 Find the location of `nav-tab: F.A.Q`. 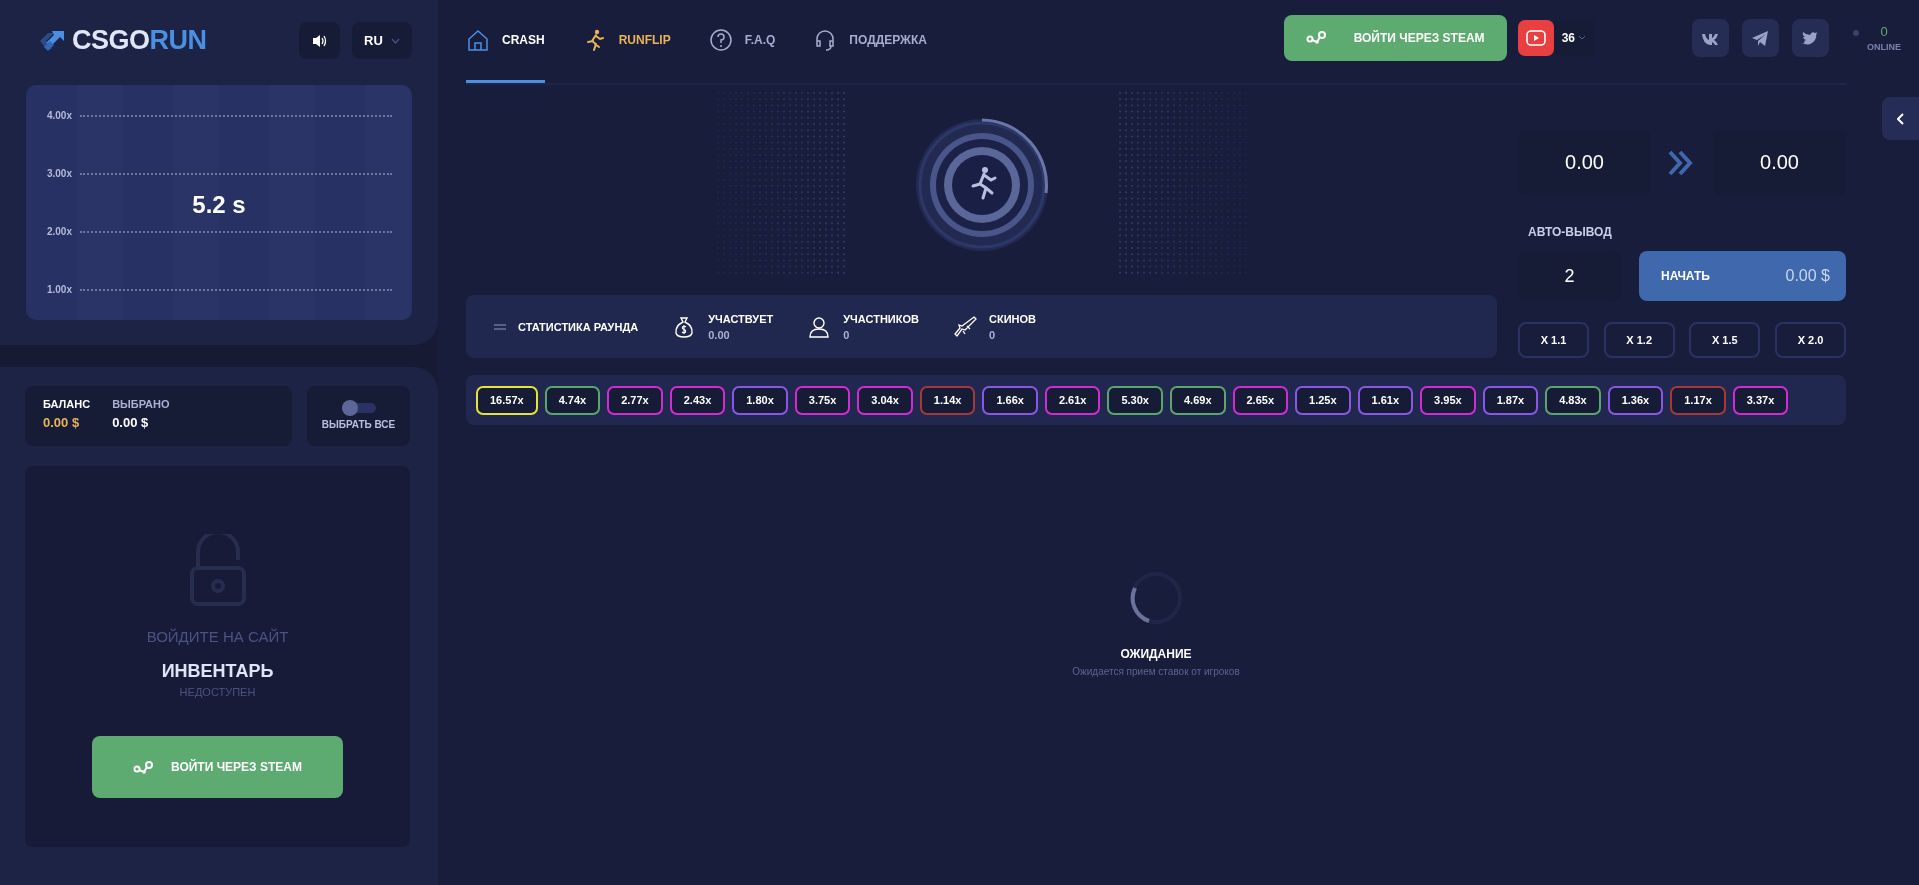

nav-tab: F.A.Q is located at coordinates (742, 41).